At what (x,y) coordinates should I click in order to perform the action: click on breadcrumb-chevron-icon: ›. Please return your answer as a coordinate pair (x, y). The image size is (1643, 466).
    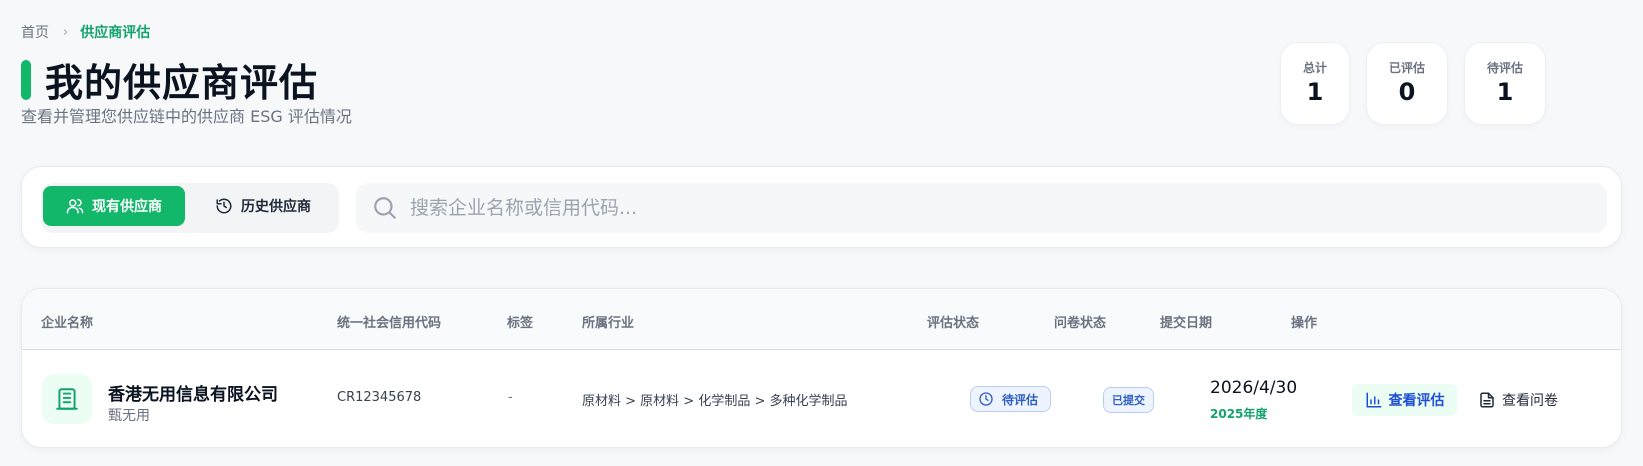
    Looking at the image, I should click on (66, 32).